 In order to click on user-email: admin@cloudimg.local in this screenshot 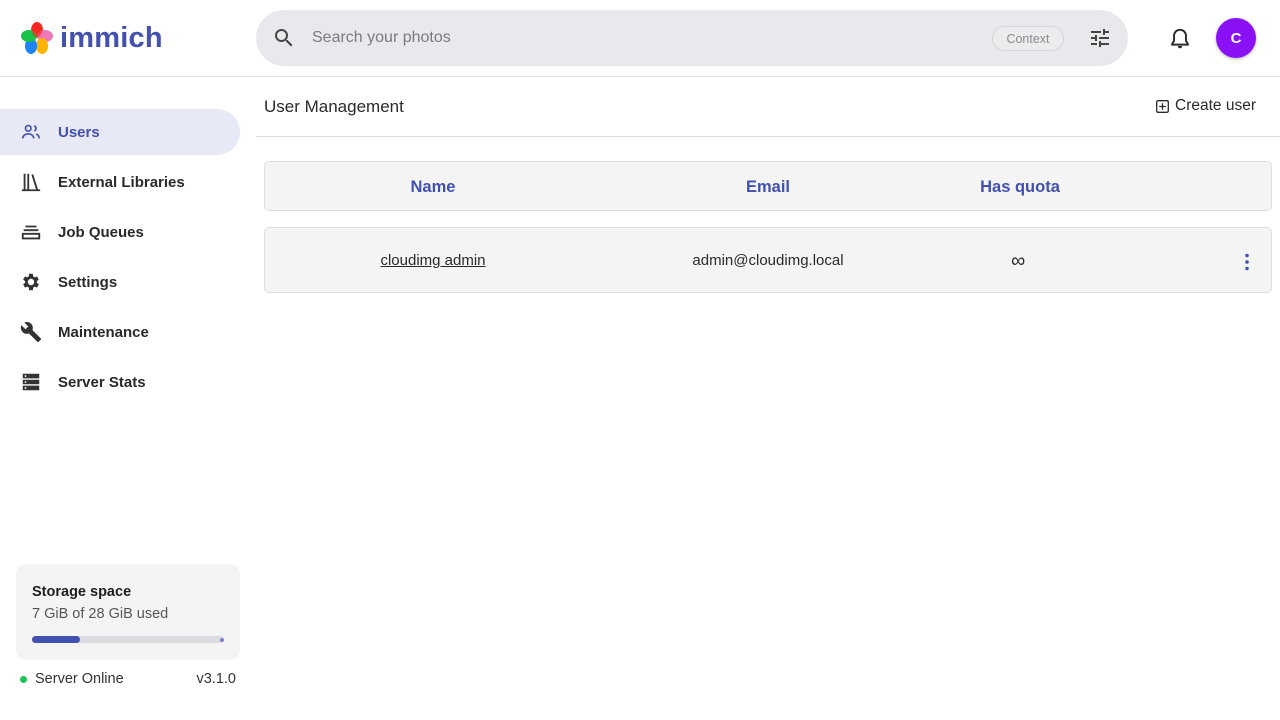, I will do `click(768, 260)`.